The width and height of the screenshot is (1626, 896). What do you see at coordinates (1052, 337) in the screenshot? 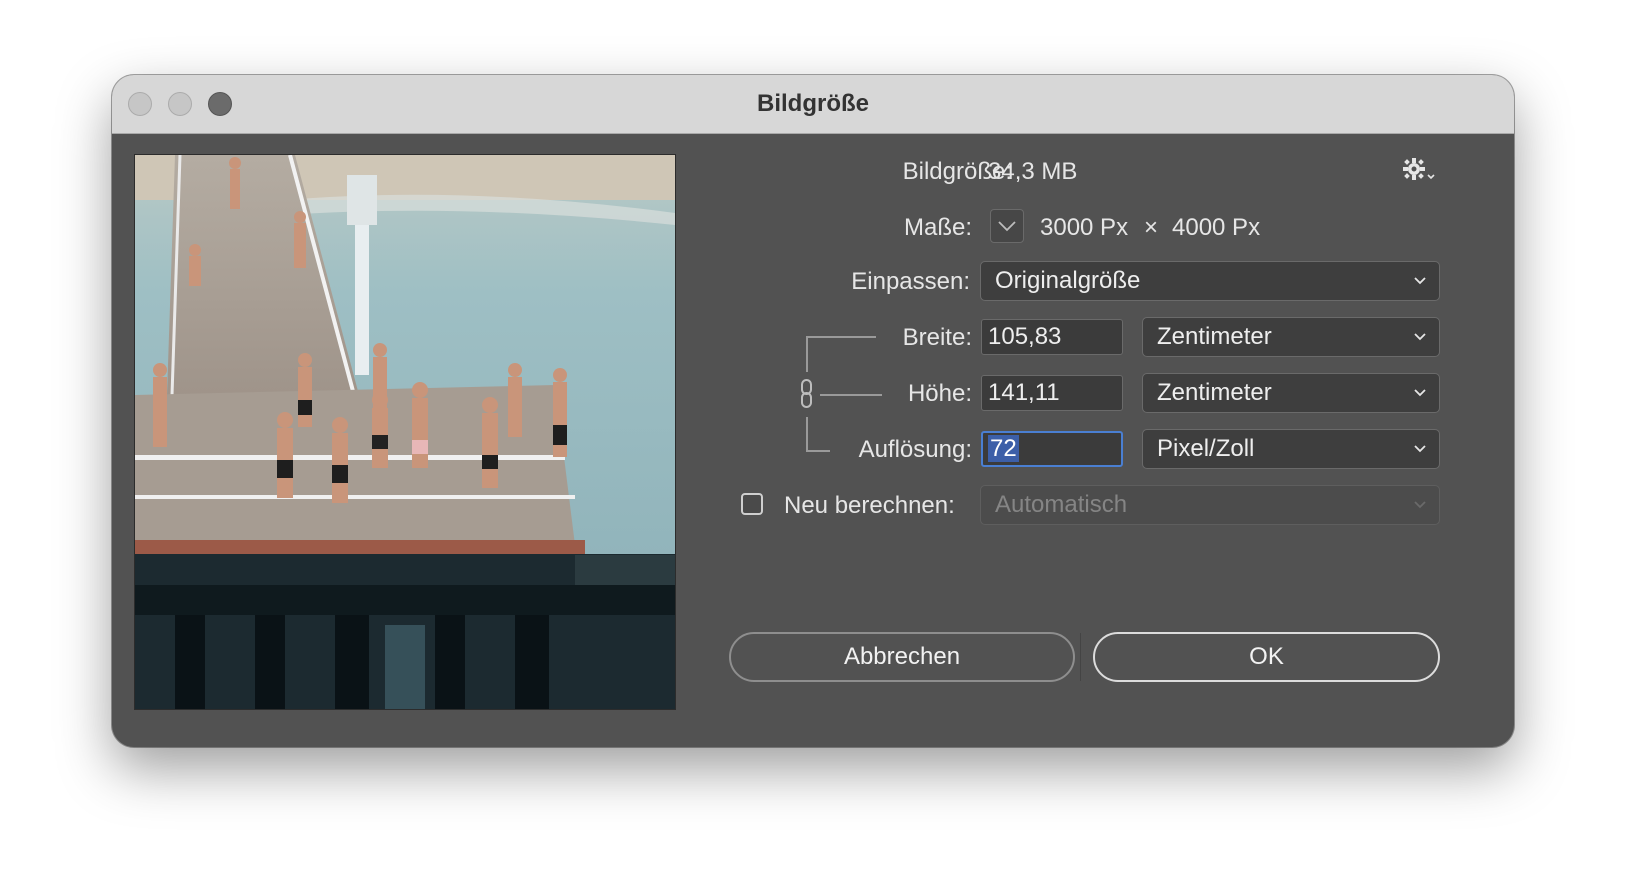
I see `width-input: 105,83` at bounding box center [1052, 337].